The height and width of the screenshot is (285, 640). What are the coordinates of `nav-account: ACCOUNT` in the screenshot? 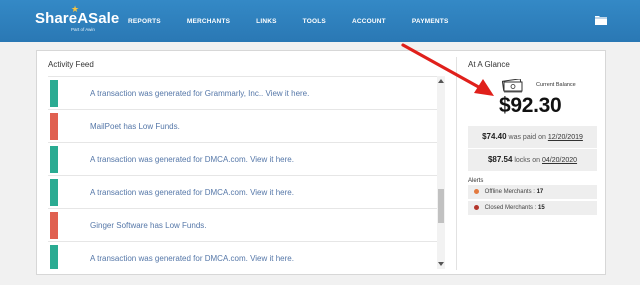 It's located at (369, 21).